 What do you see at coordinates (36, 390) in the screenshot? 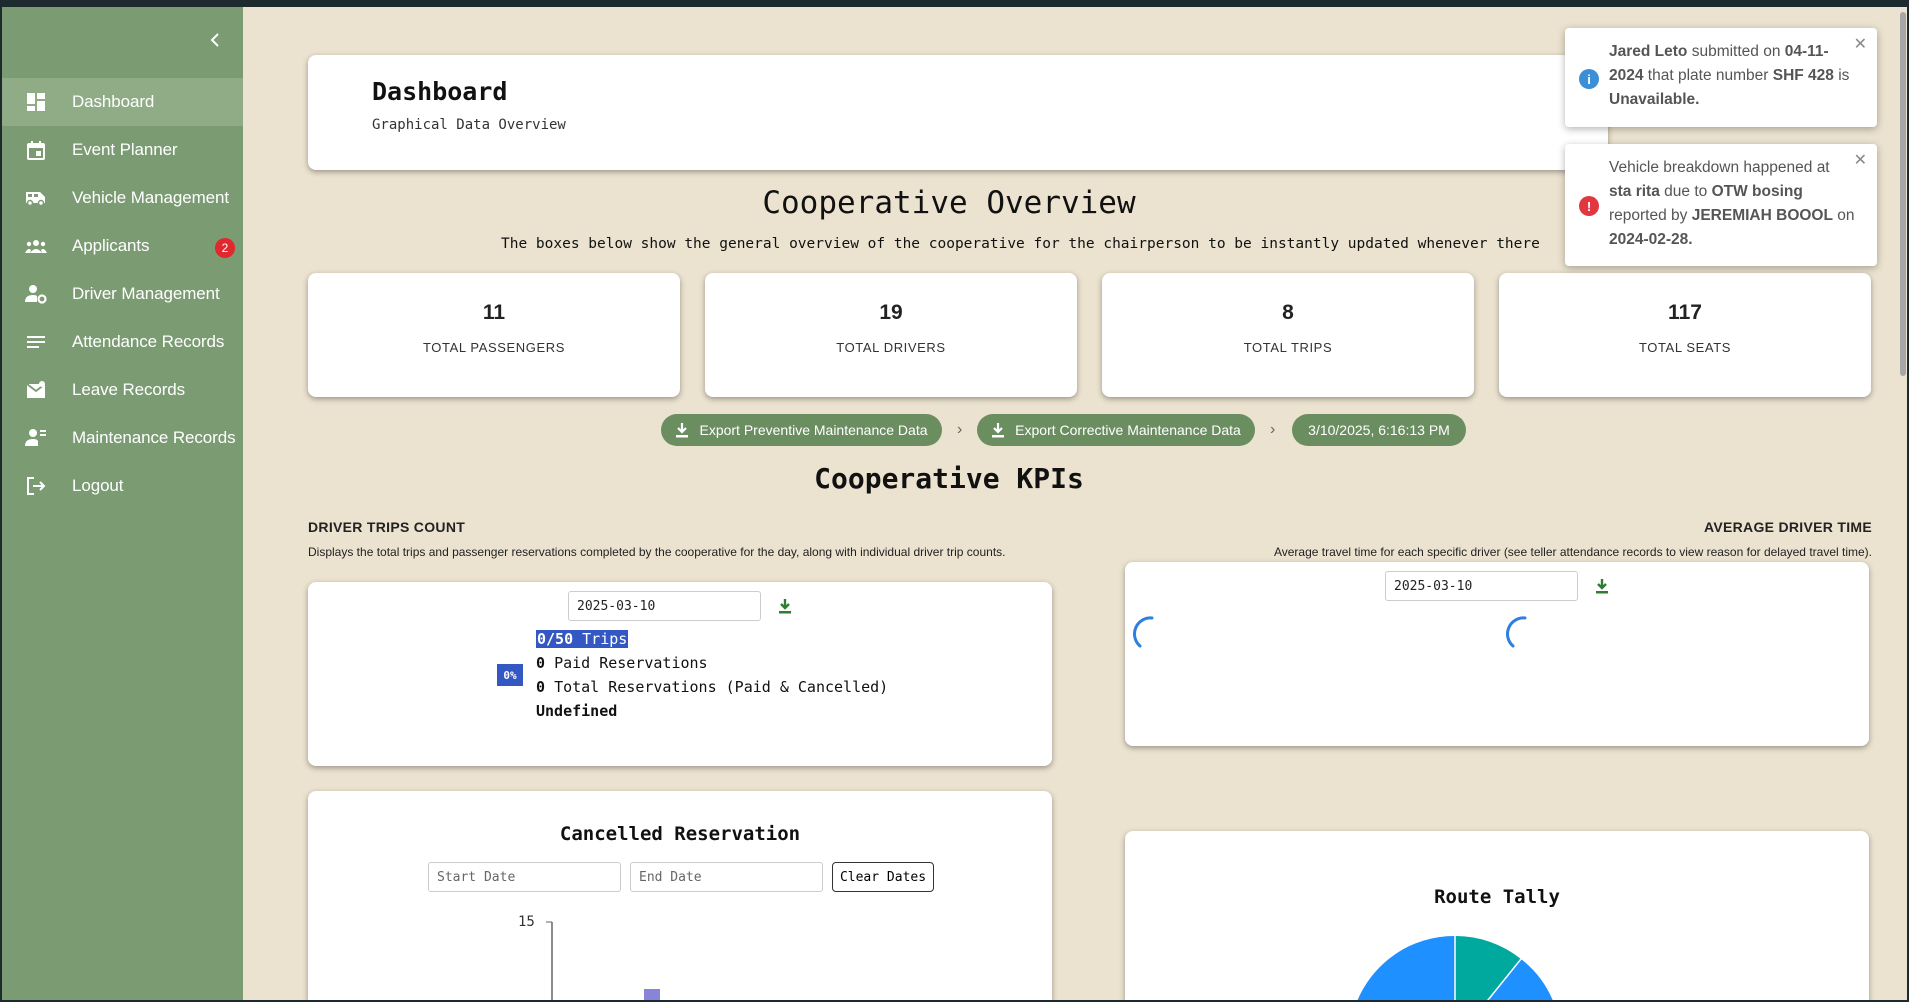
I see `mail-icon` at bounding box center [36, 390].